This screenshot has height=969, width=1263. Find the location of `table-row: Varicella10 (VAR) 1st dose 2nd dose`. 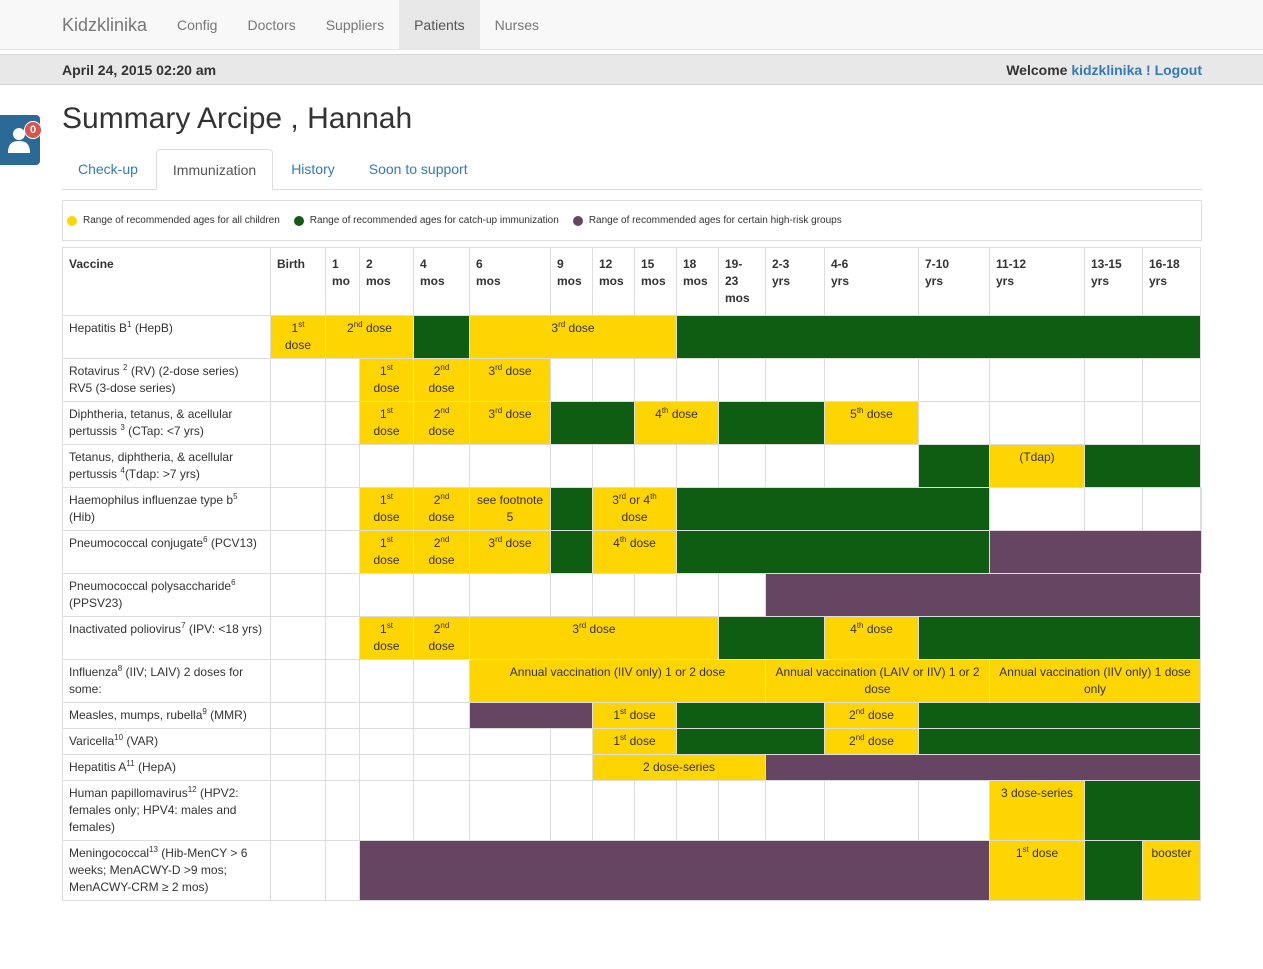

table-row: Varicella10 (VAR) 1st dose 2nd dose is located at coordinates (632, 741).